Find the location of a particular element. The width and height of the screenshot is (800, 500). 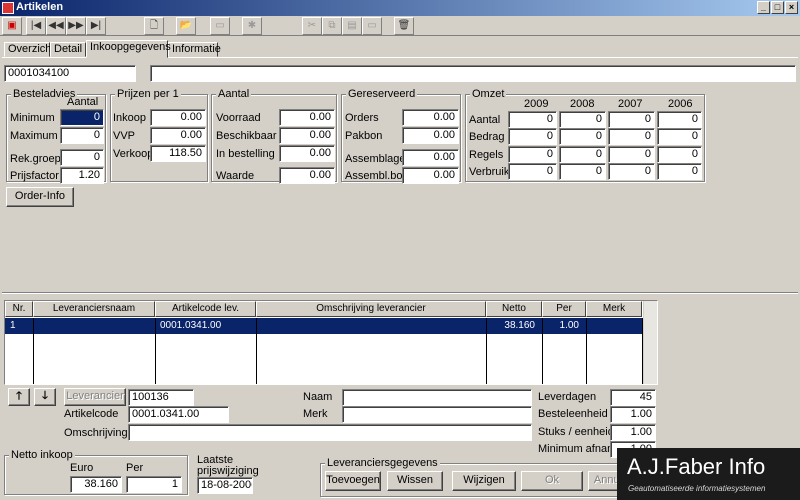

laatste-prijswijziging-field: 18-08-2006 is located at coordinates (225, 485).